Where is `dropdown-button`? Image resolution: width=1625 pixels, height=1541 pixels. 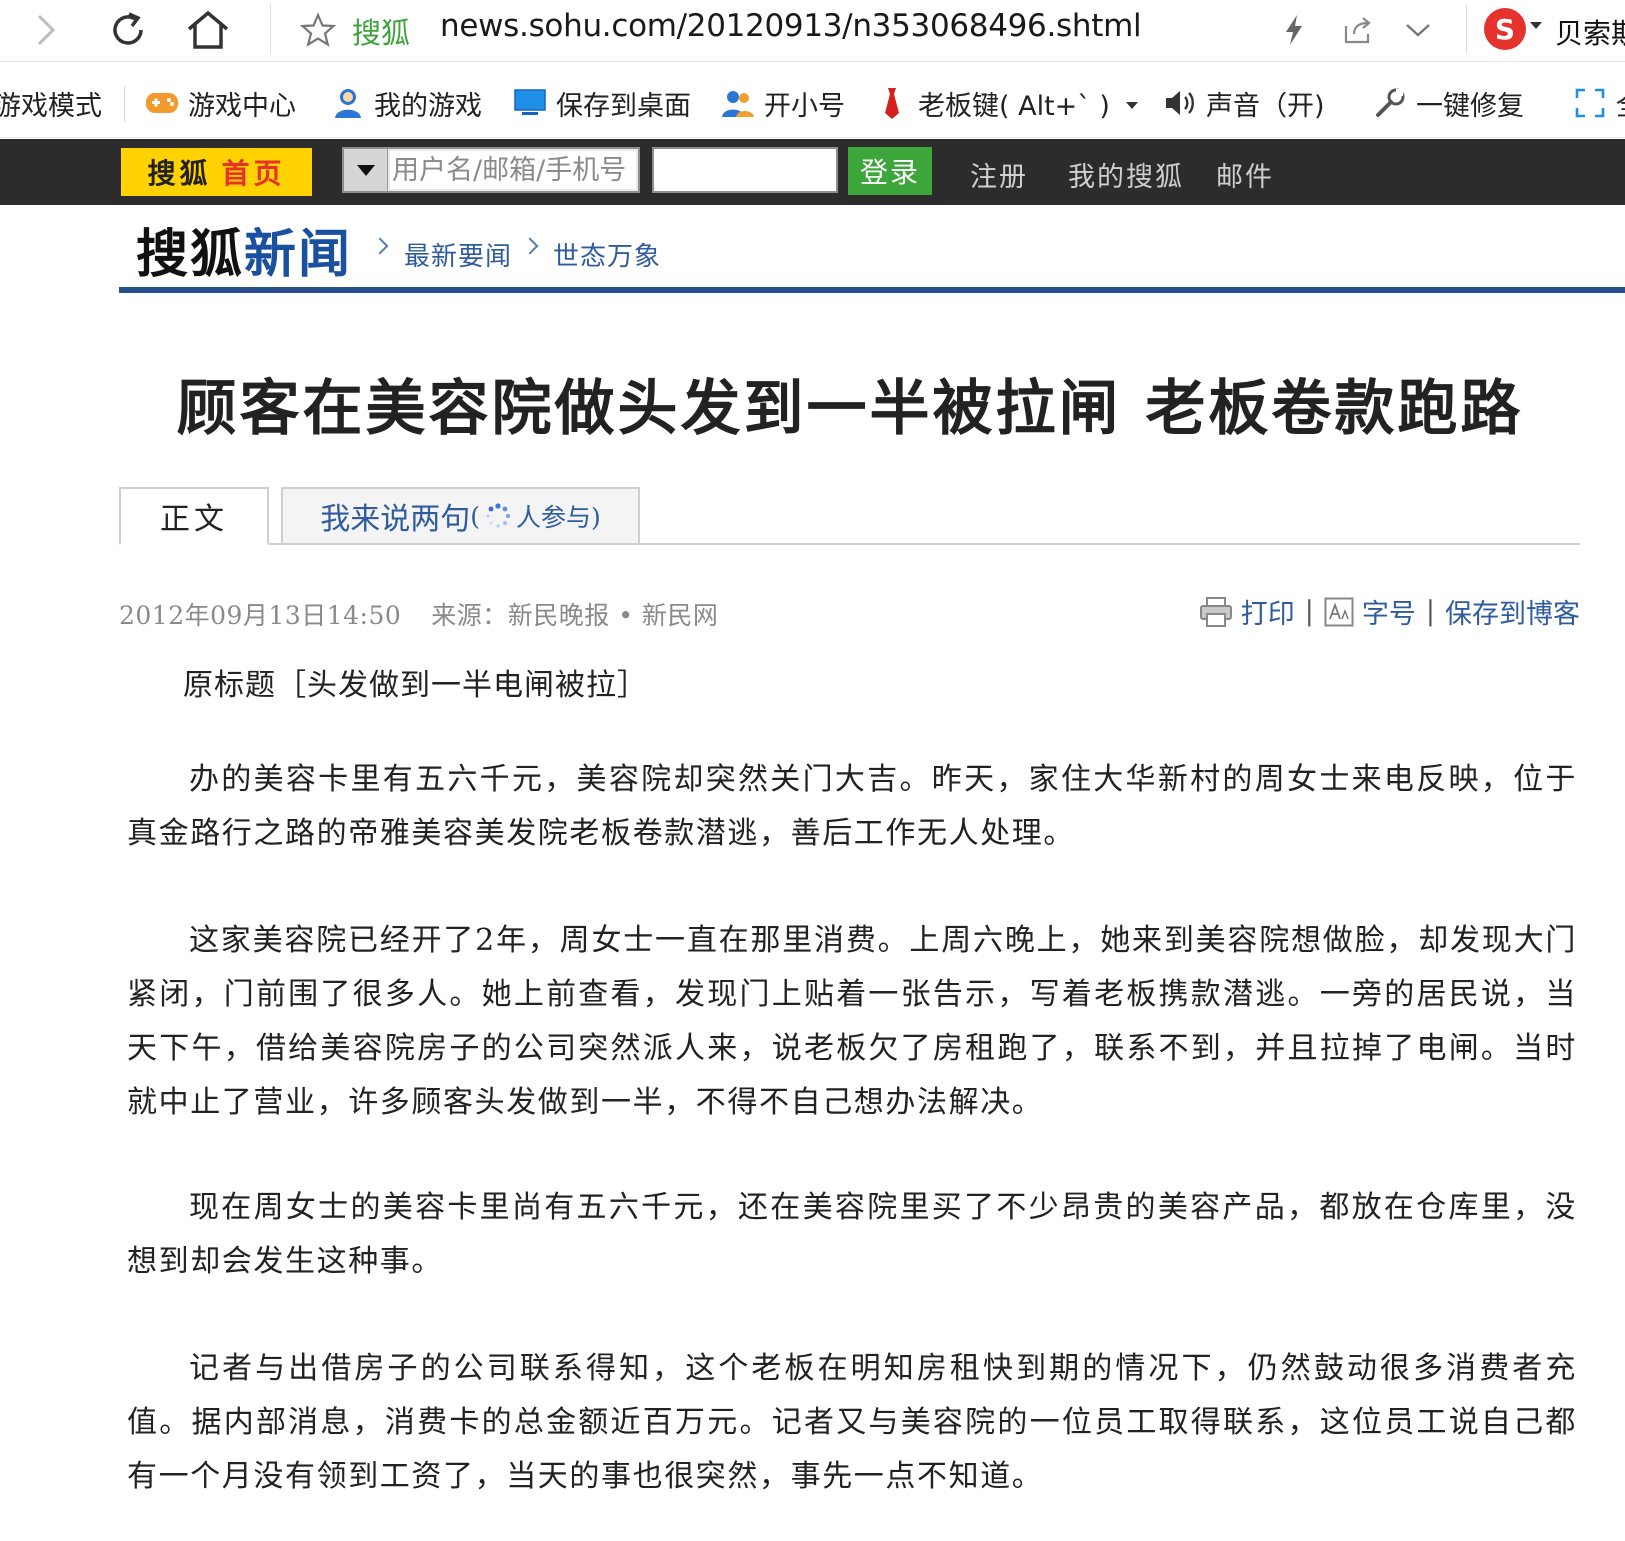
dropdown-button is located at coordinates (1418, 30).